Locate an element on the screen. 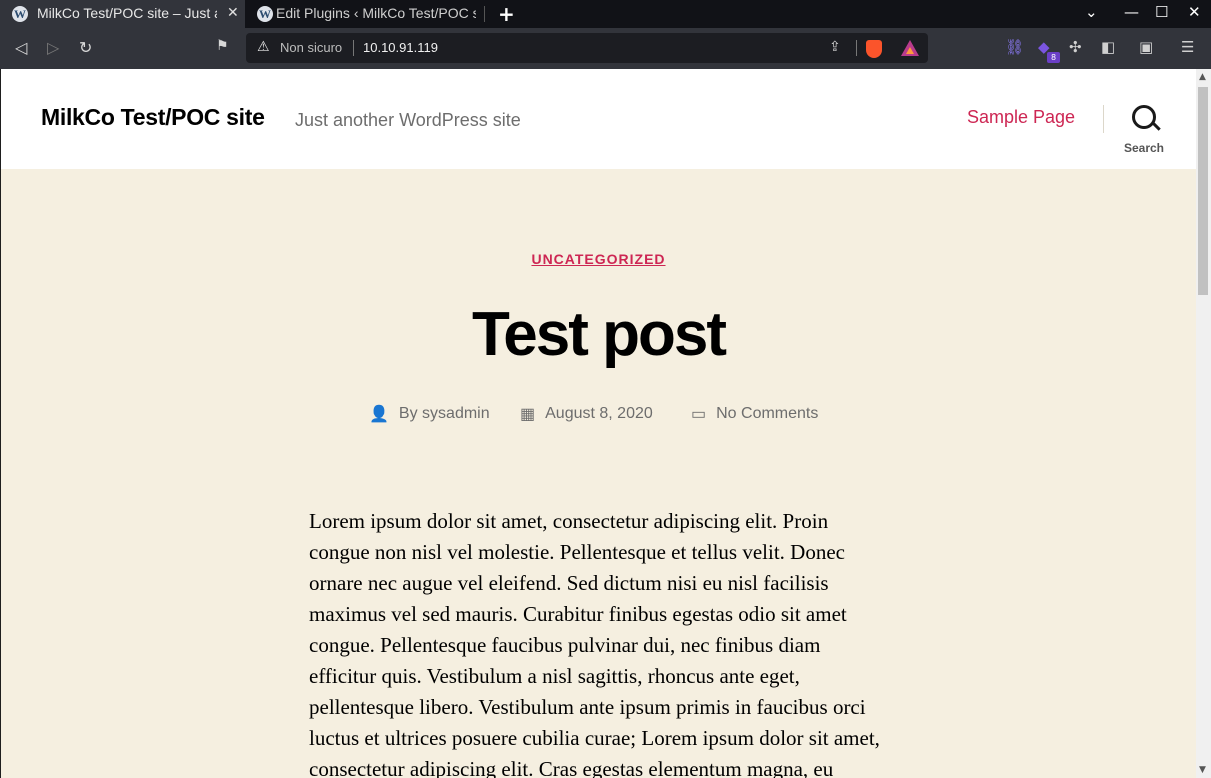  category-link: UNCATEGORIZED is located at coordinates (598, 259).